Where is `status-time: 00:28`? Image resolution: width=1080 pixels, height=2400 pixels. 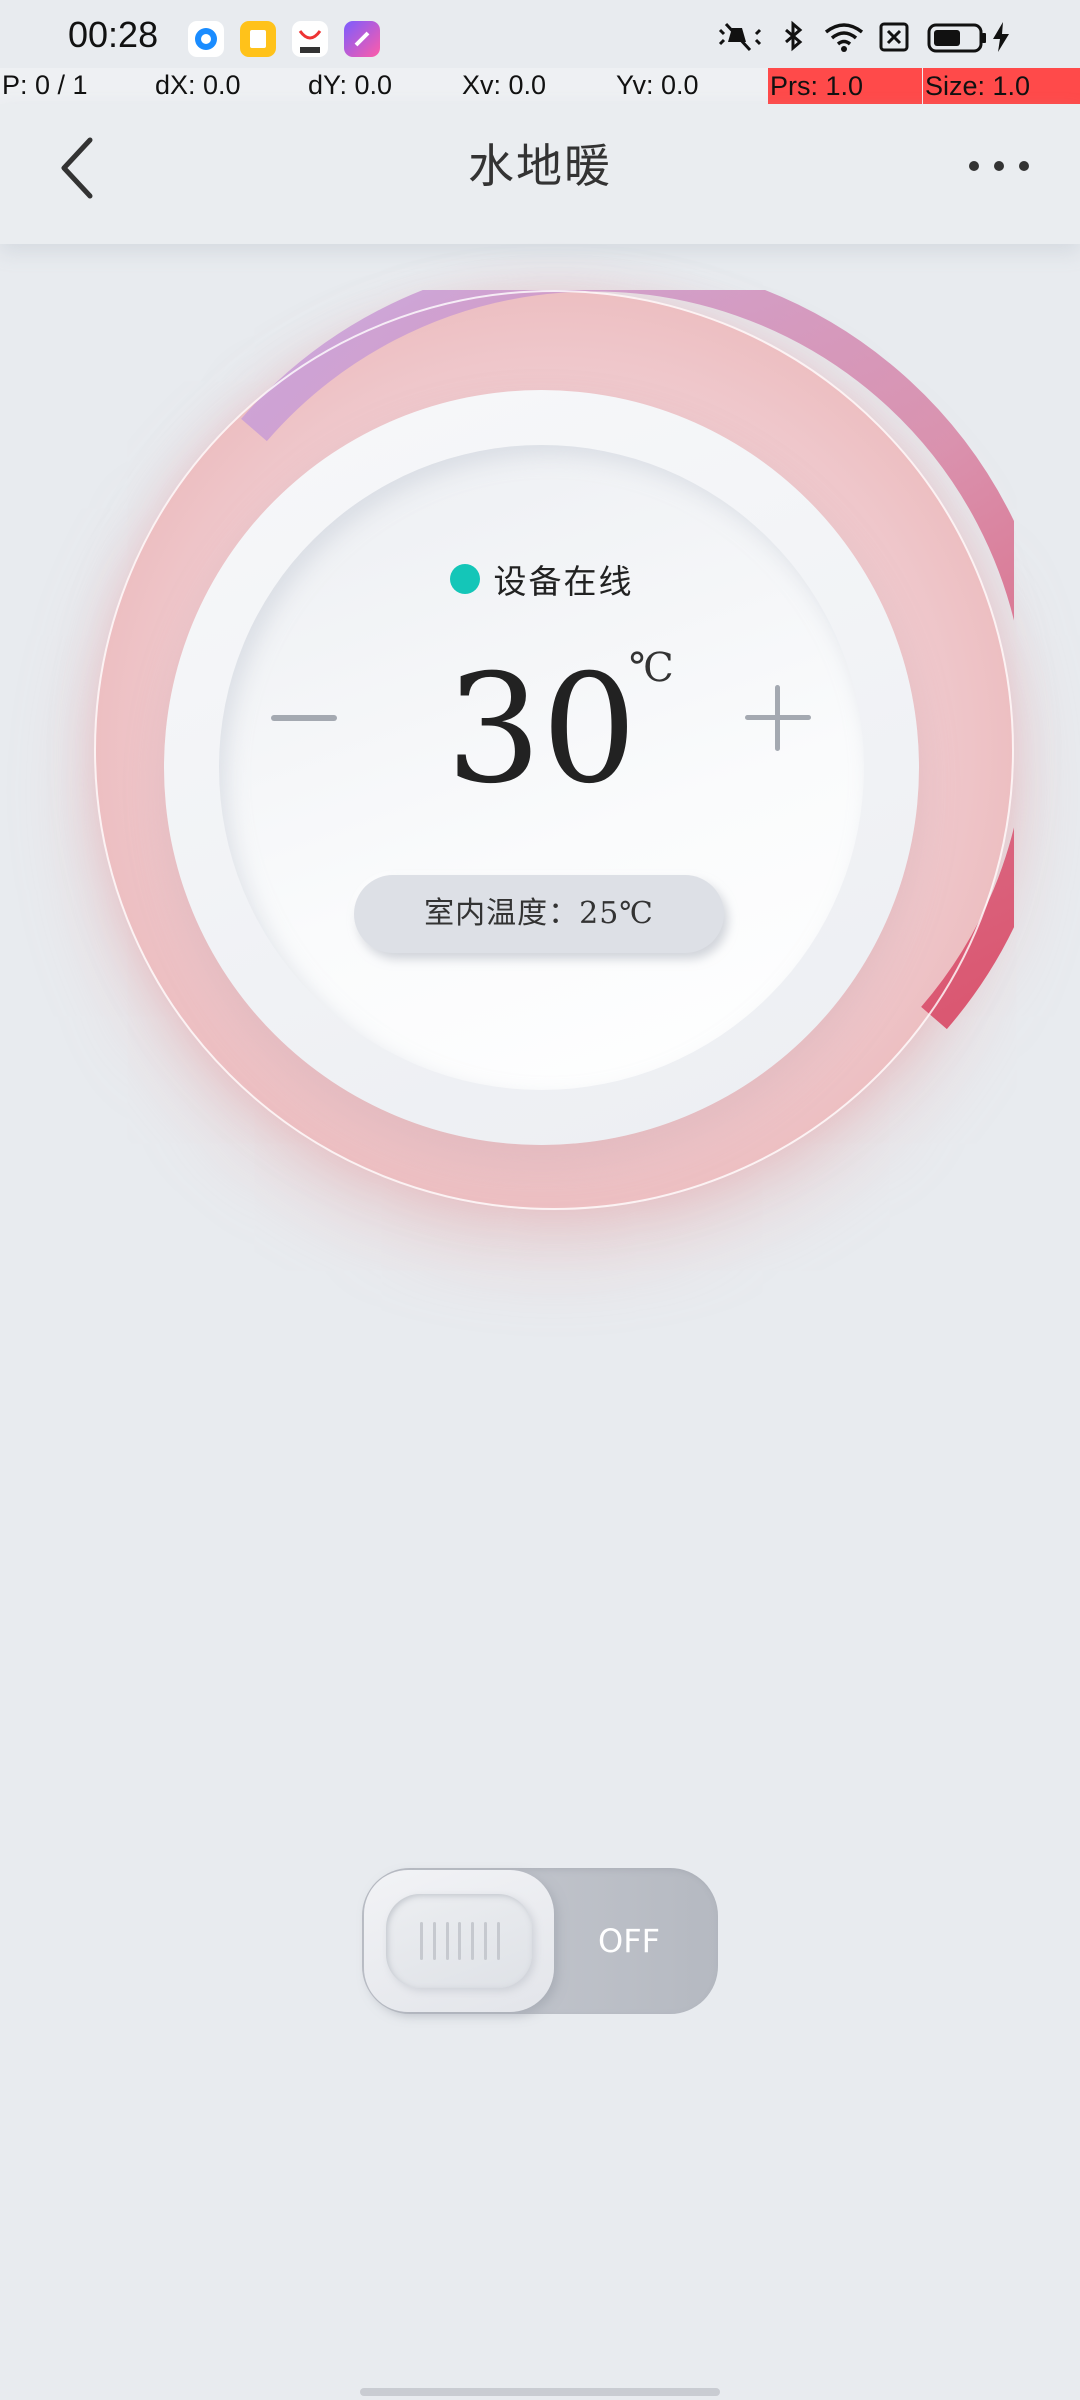 status-time: 00:28 is located at coordinates (113, 34).